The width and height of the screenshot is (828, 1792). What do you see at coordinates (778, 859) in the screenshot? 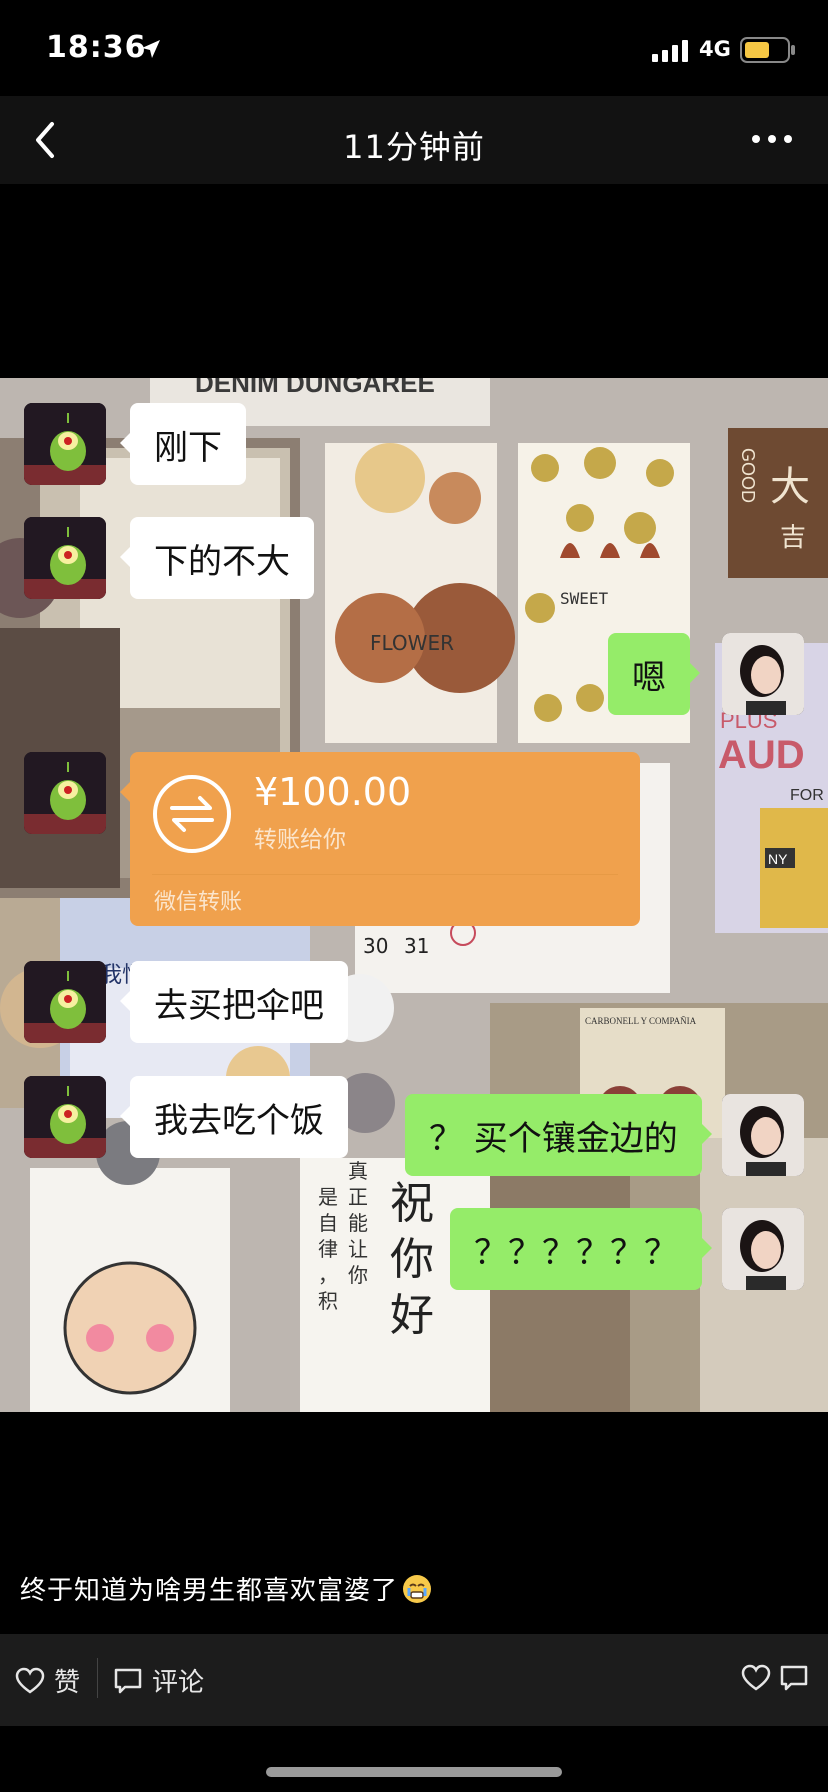
I see `card-ny-text: NY` at bounding box center [778, 859].